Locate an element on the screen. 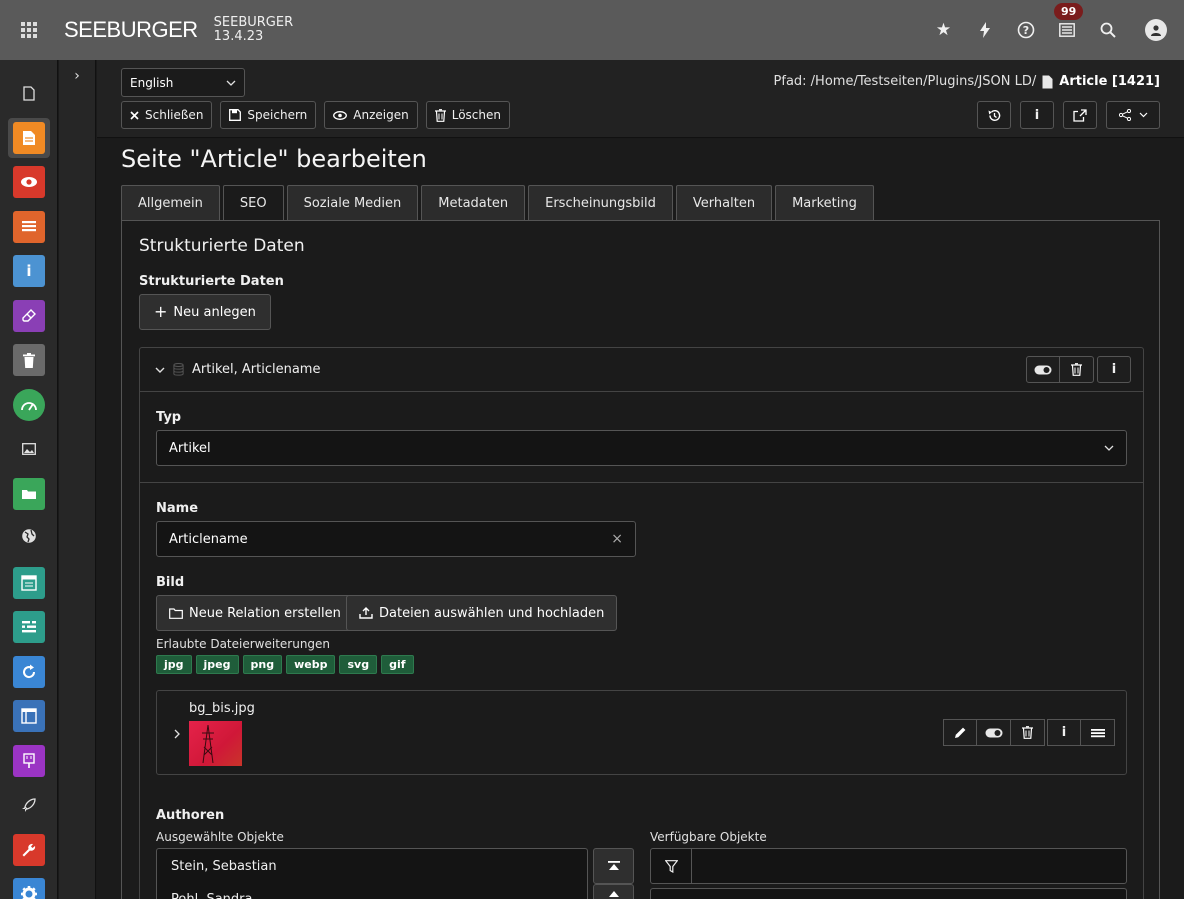 This screenshot has height=899, width=1184. structured-data-label: Strukturierte Daten is located at coordinates (211, 281).